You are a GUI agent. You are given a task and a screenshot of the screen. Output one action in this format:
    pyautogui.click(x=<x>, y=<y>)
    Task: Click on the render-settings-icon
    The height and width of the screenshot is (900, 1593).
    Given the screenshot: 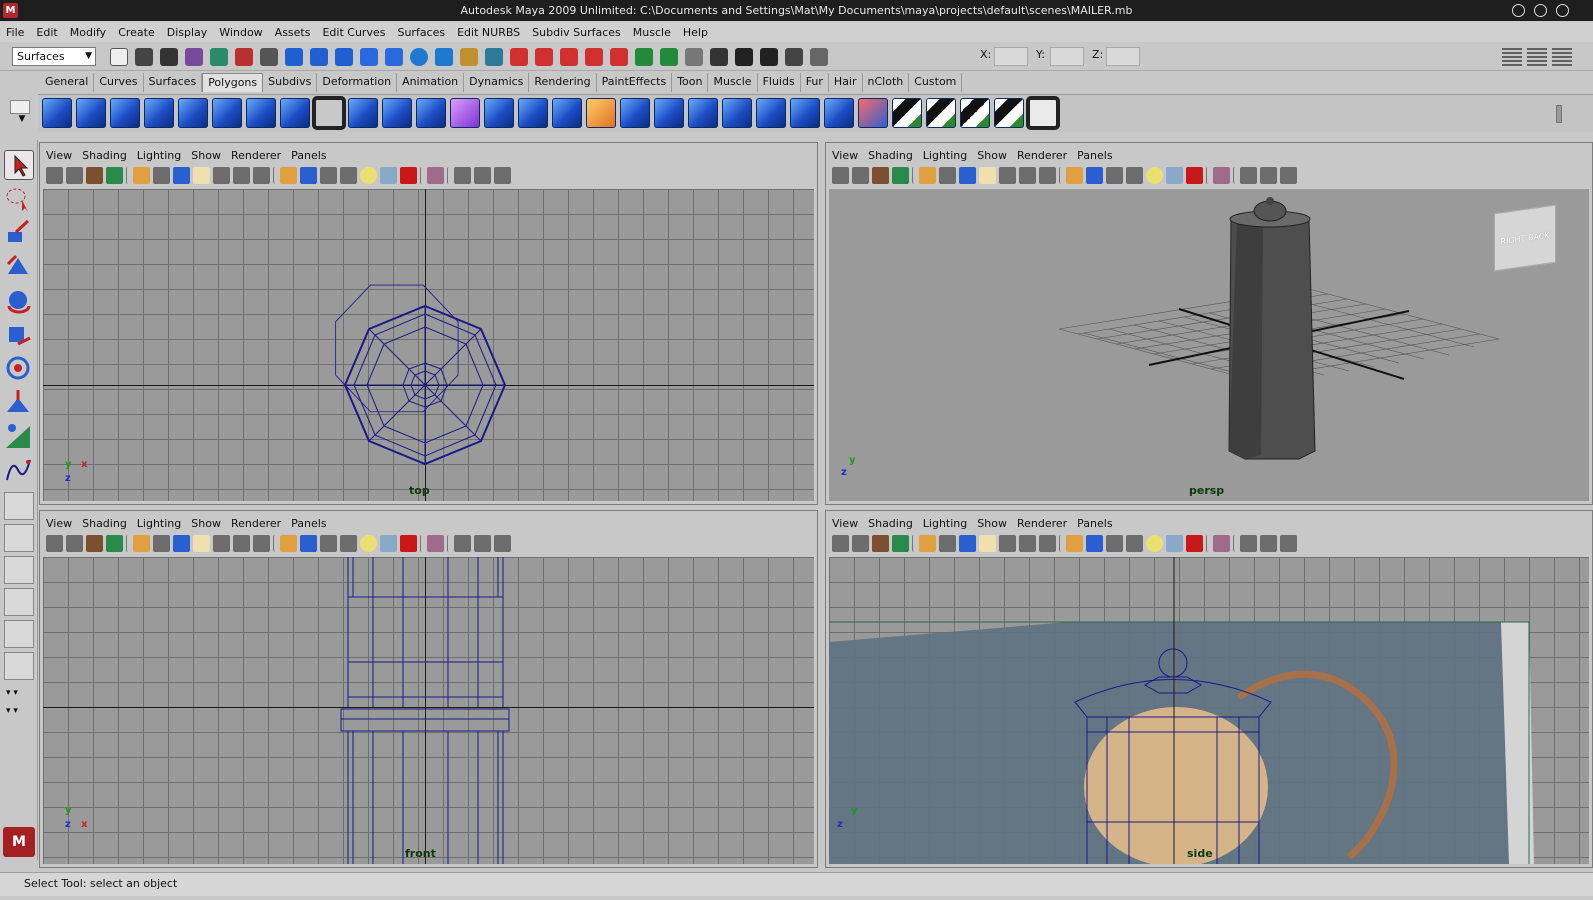 What is the action you would take?
    pyautogui.click(x=794, y=57)
    